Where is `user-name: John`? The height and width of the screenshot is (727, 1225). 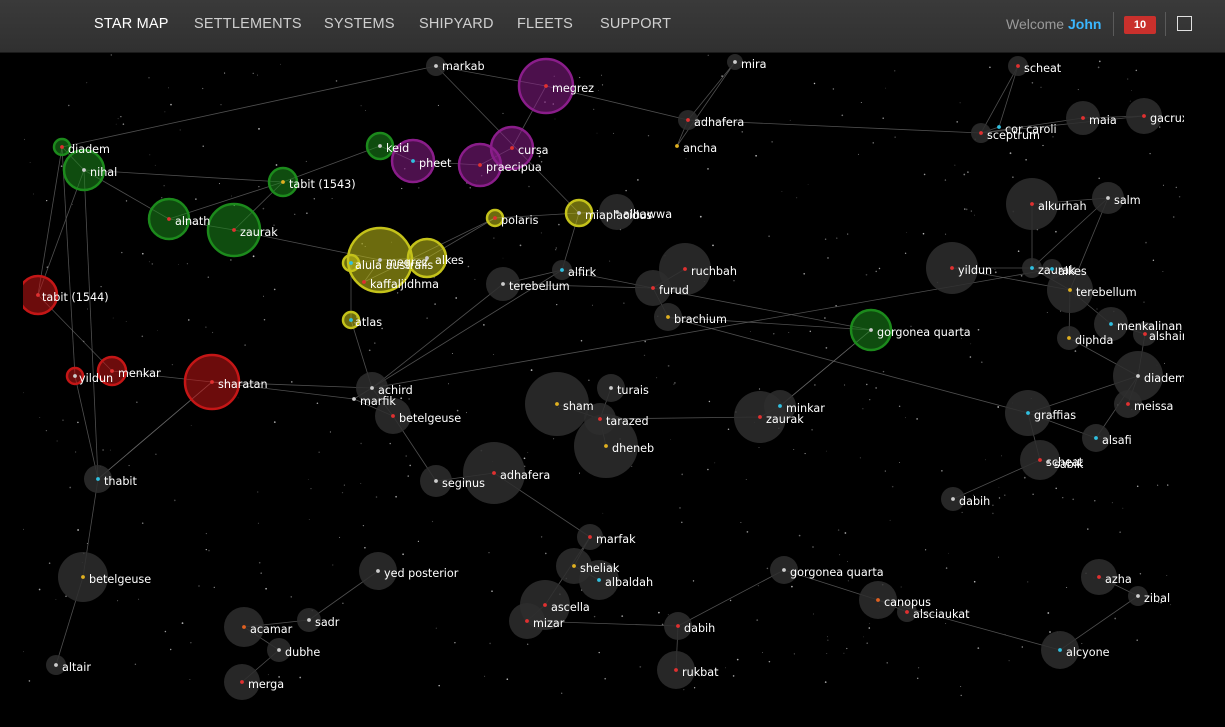 user-name: John is located at coordinates (1084, 24).